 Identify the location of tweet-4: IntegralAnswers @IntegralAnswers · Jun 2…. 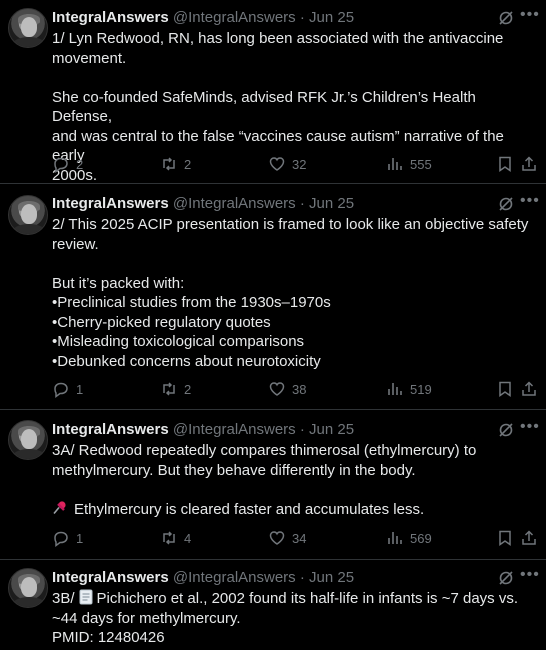
(273, 605).